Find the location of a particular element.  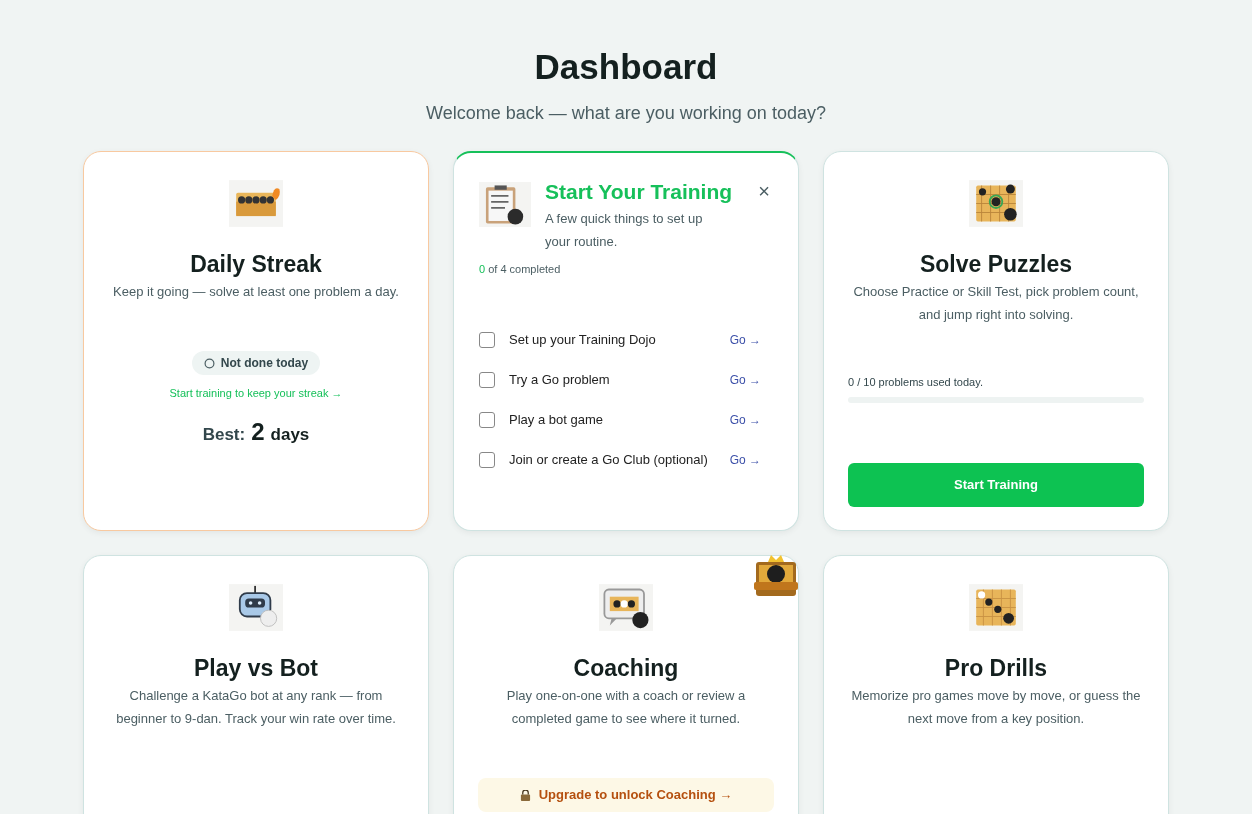

card-title: Solve Puzzles is located at coordinates (996, 264).